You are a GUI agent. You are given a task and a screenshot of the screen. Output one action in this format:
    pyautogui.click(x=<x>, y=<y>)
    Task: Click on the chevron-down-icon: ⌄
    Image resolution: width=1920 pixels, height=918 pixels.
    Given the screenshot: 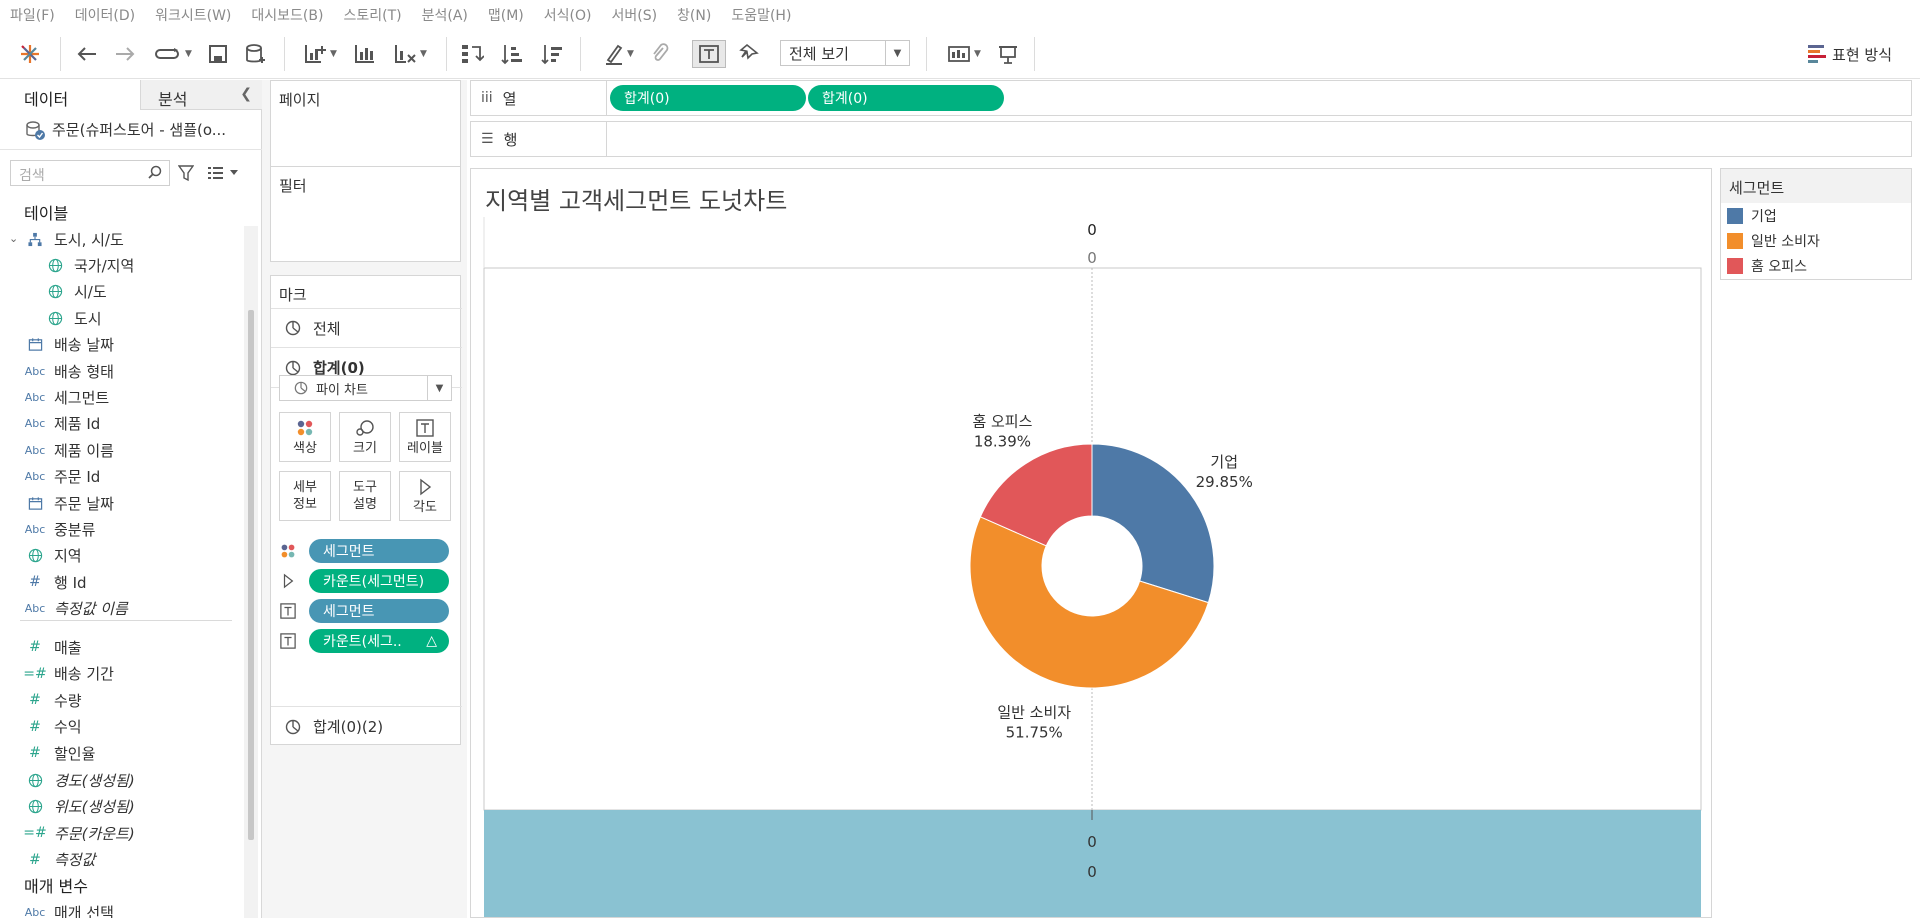 What is the action you would take?
    pyautogui.click(x=13, y=238)
    